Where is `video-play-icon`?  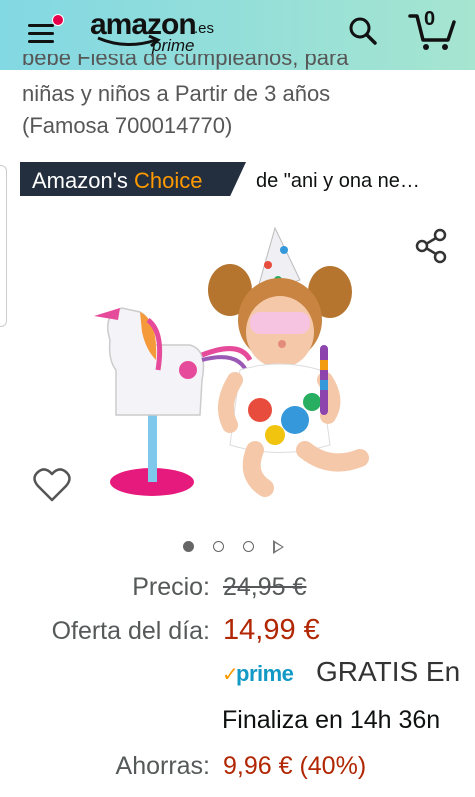 video-play-icon is located at coordinates (278, 547).